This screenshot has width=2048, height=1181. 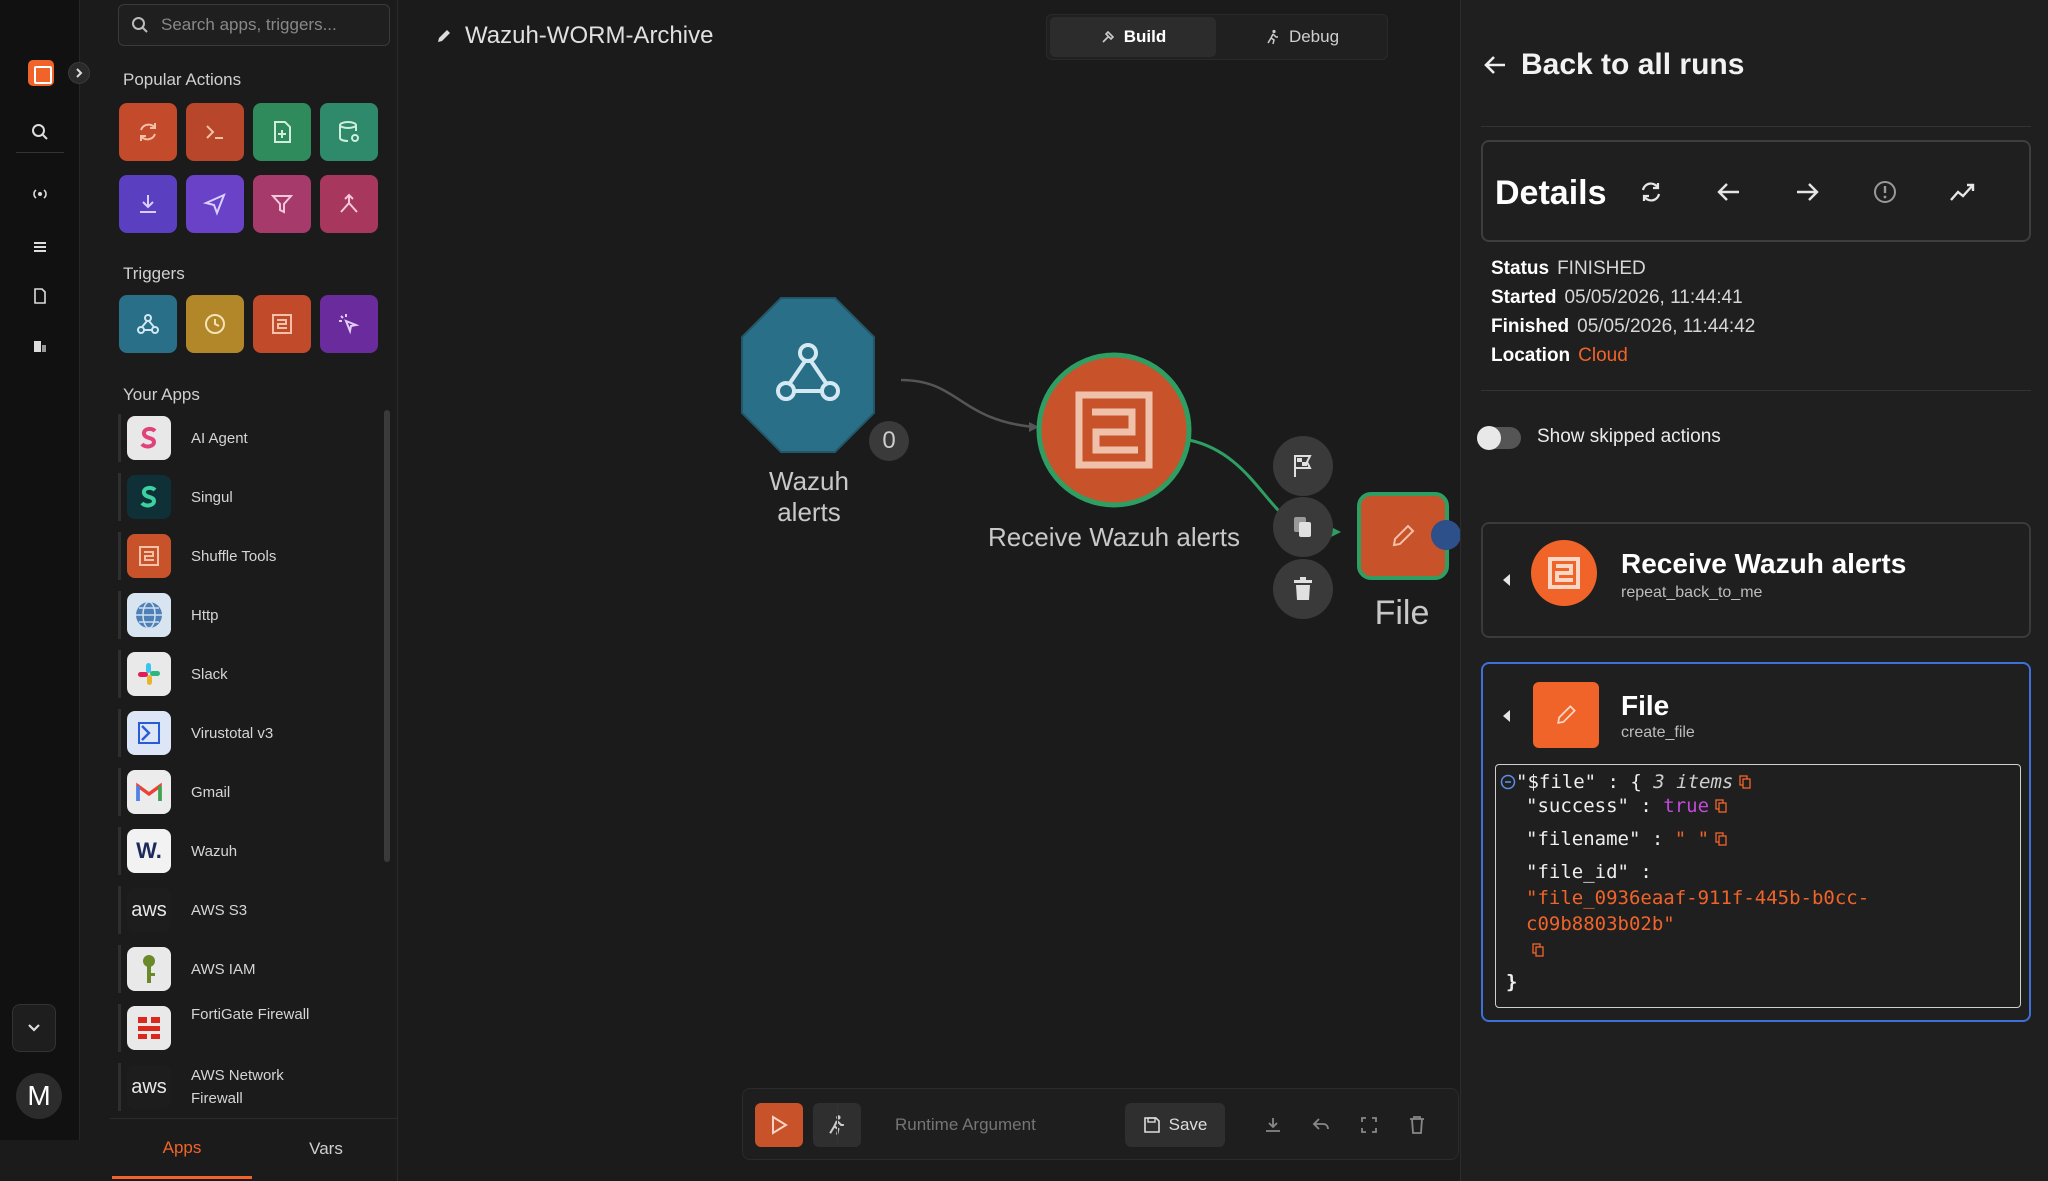 What do you see at coordinates (1512, 982) in the screenshot?
I see `json-close-brace: }` at bounding box center [1512, 982].